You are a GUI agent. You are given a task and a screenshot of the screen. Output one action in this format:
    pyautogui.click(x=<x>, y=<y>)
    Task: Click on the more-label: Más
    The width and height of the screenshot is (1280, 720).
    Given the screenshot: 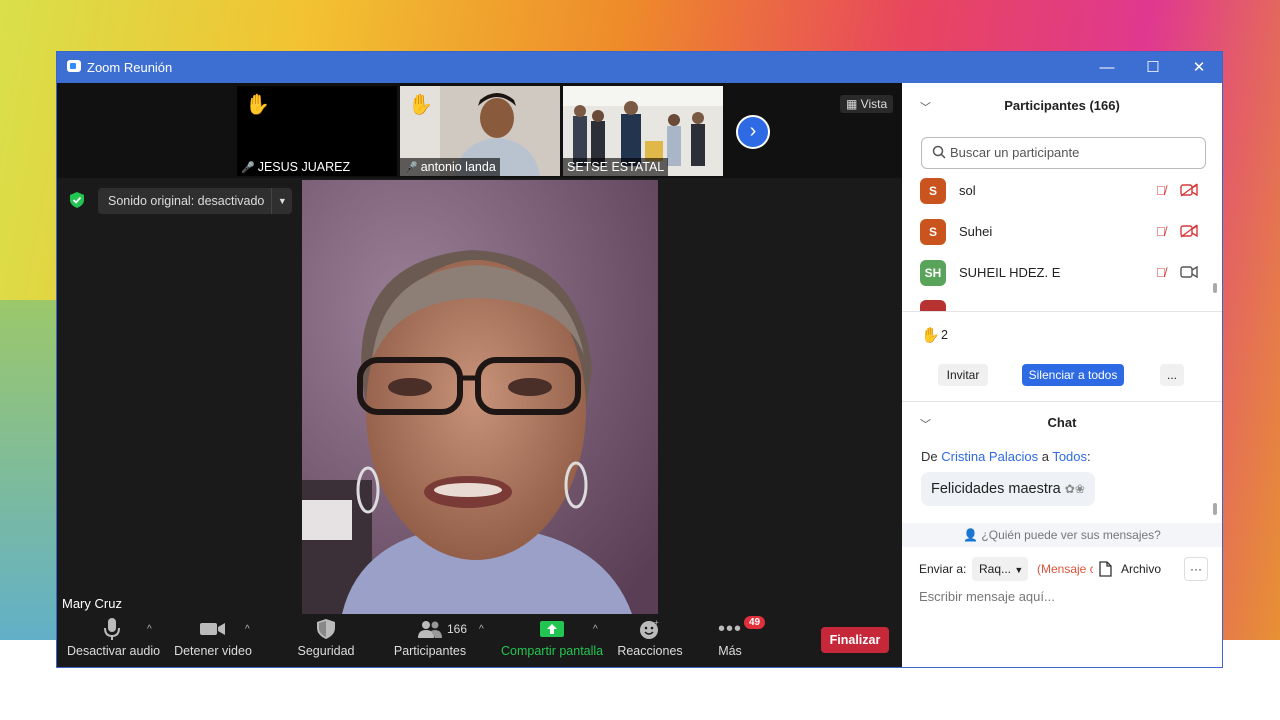 What is the action you would take?
    pyautogui.click(x=730, y=651)
    